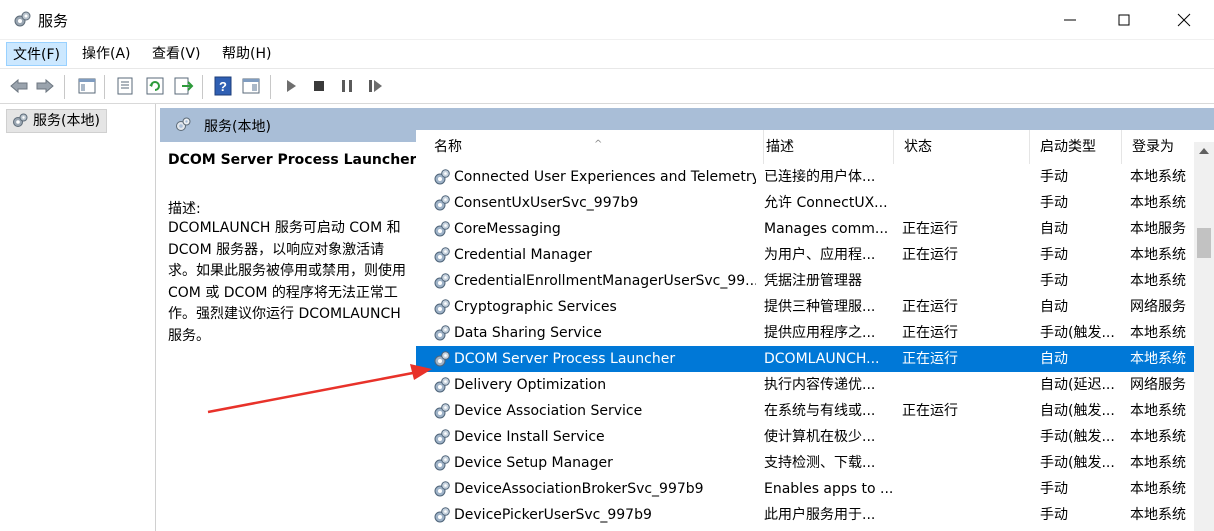 The image size is (1214, 531). What do you see at coordinates (605, 177) in the screenshot?
I see `service-name-text: Connected User Experiences and Telemetry` at bounding box center [605, 177].